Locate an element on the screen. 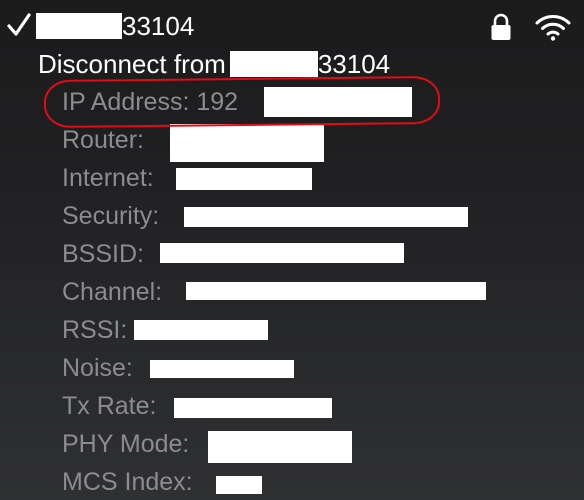  detail-rssi: RSSI: is located at coordinates (94, 330).